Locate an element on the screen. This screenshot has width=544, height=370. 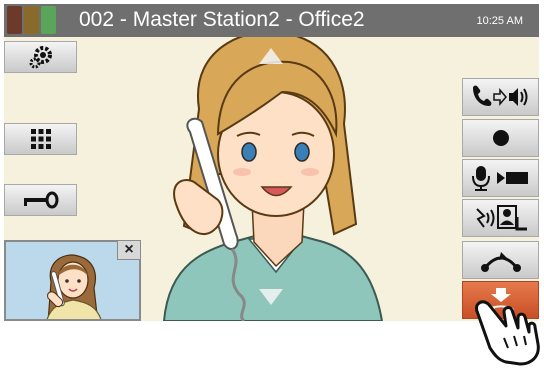
call-transfer-button is located at coordinates (500, 97).